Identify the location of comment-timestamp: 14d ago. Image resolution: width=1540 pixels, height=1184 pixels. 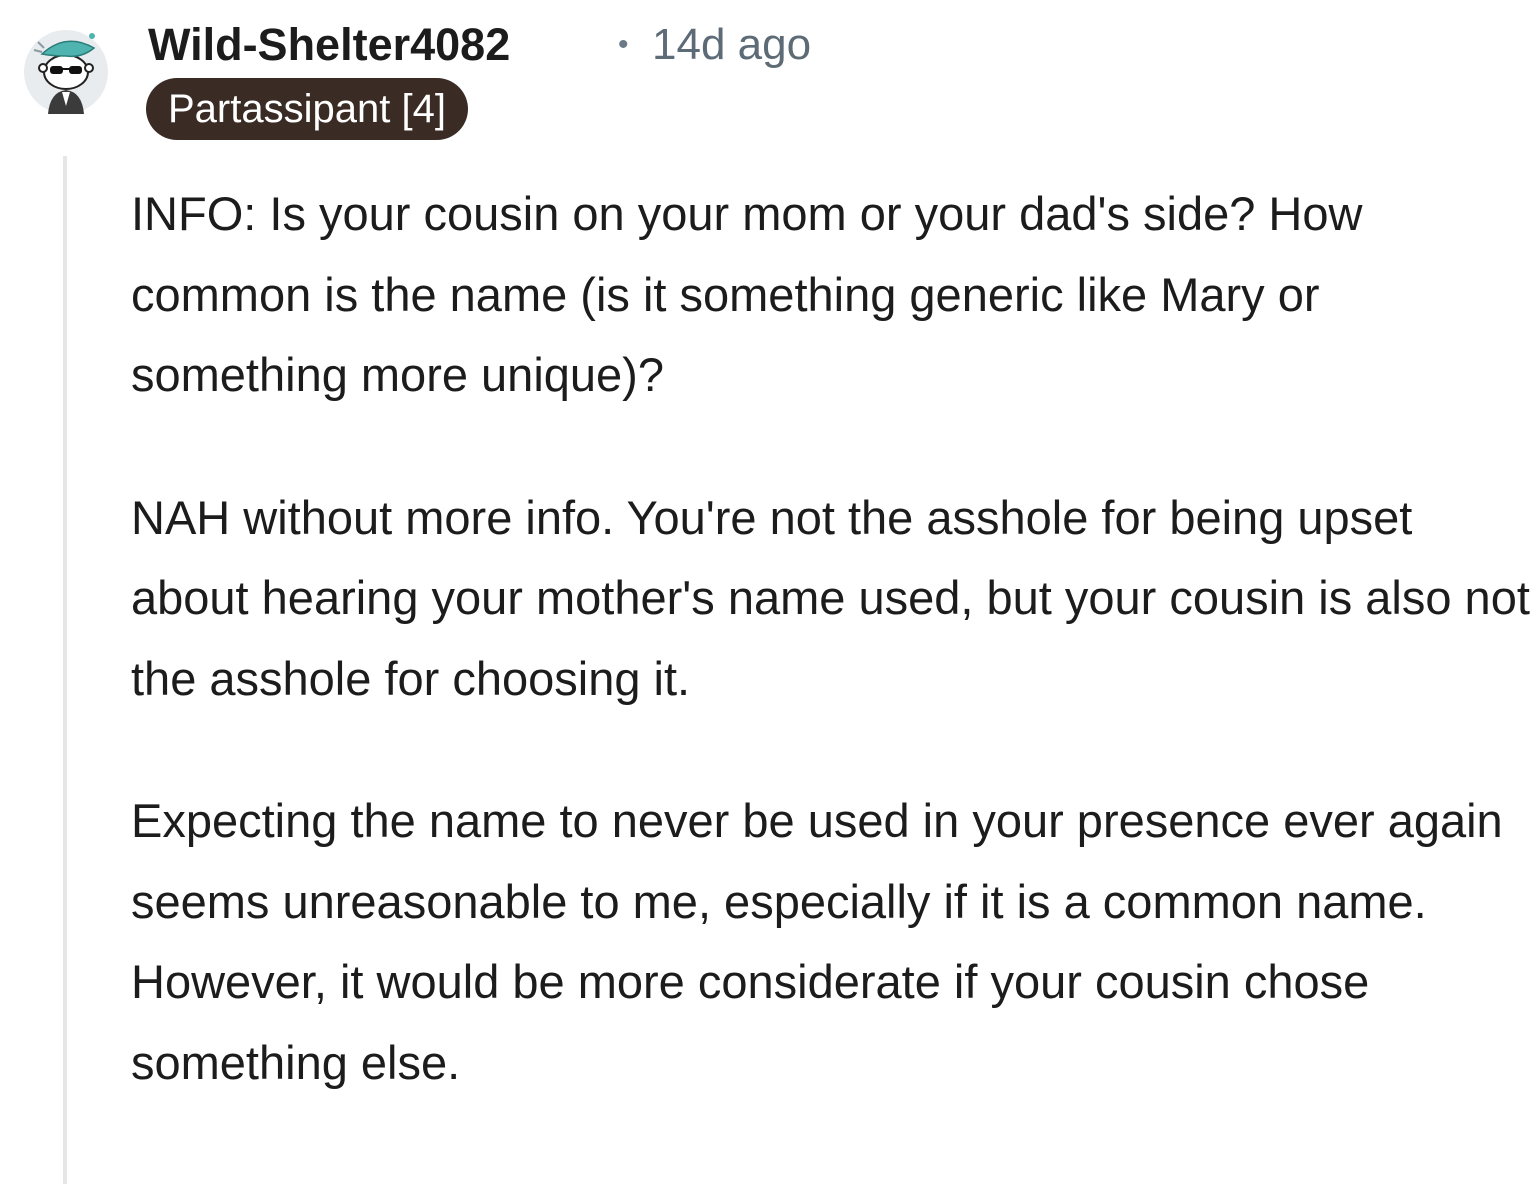
(731, 45).